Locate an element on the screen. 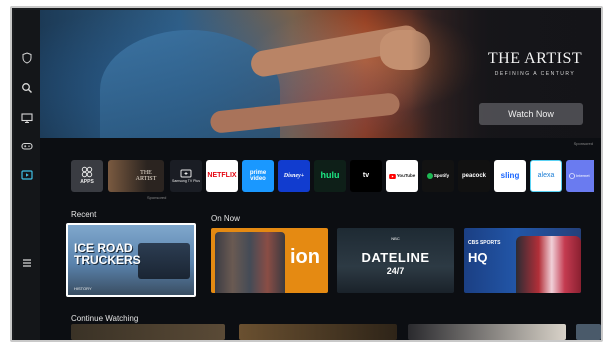 The image size is (608, 347). prime-video-tile: prime video is located at coordinates (258, 176).